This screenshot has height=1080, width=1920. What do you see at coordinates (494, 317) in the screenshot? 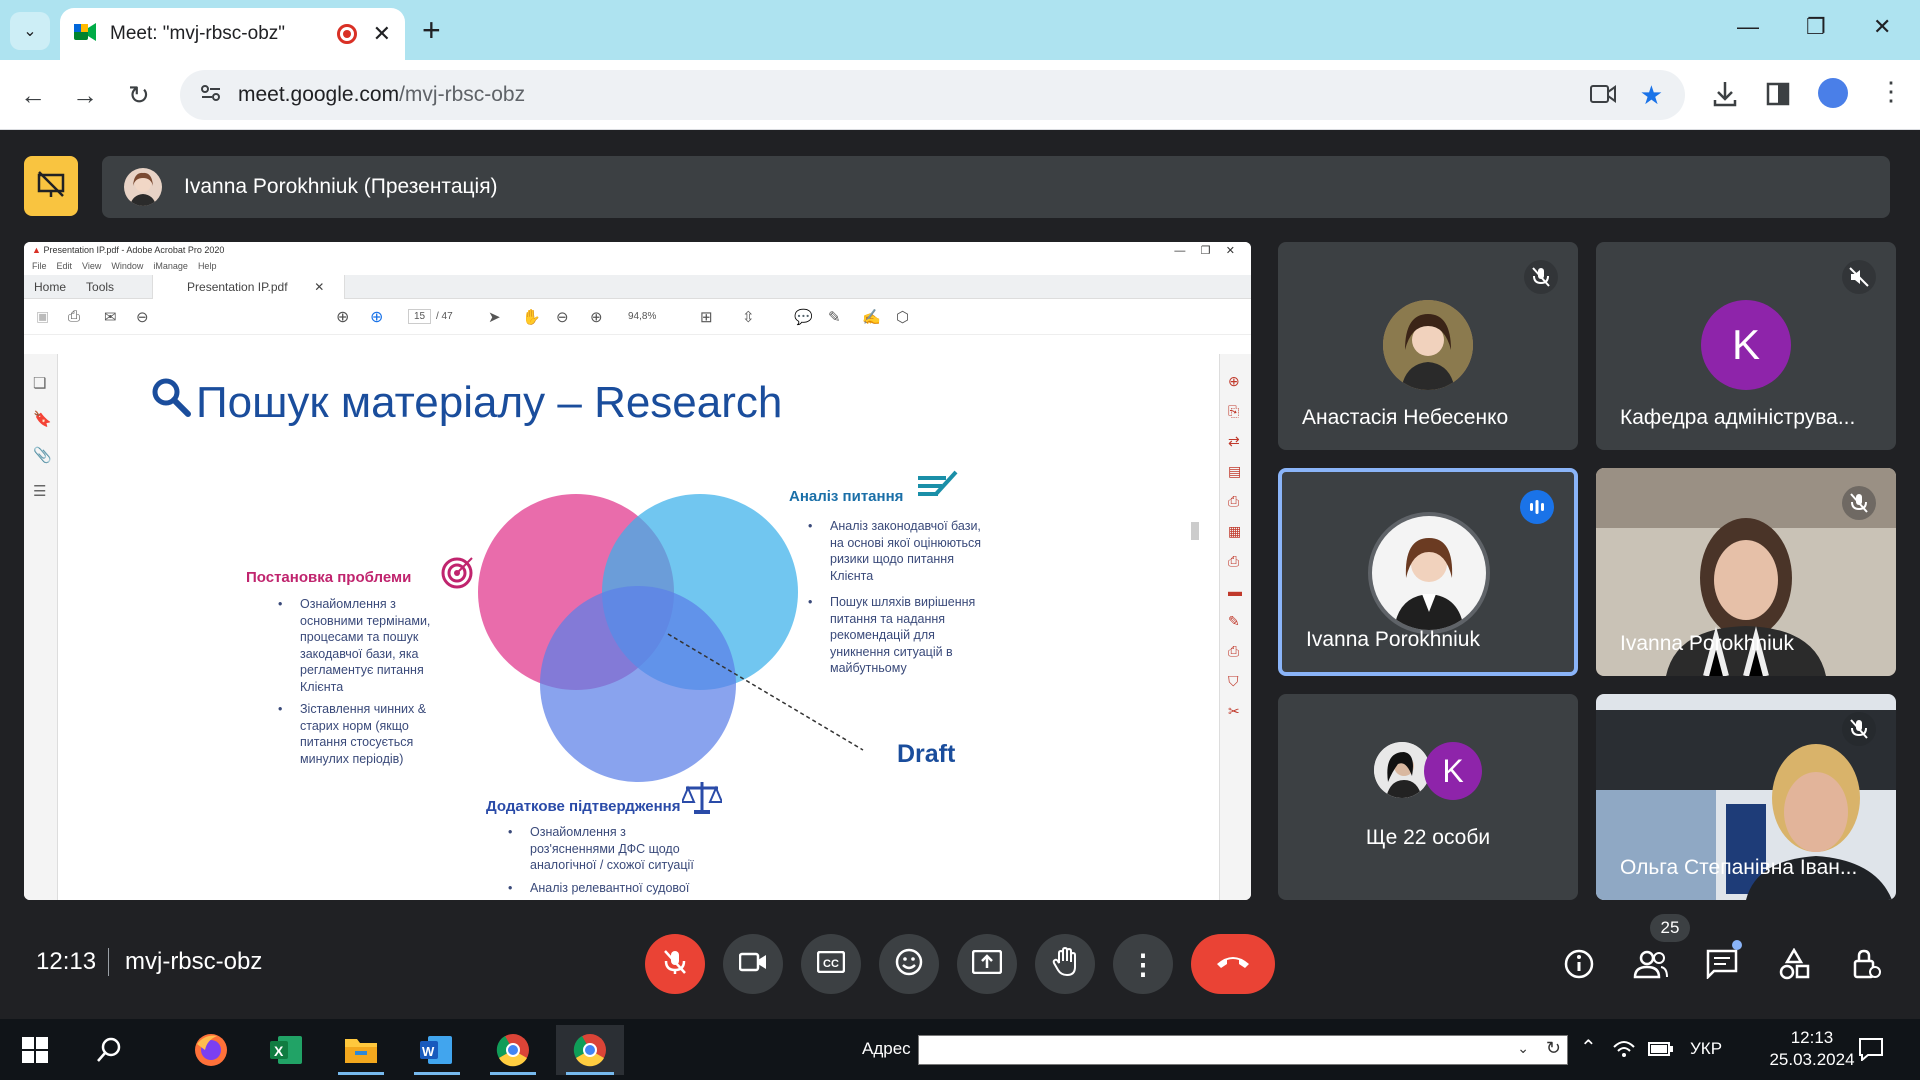
I see `select-tool-icon: ➤` at bounding box center [494, 317].